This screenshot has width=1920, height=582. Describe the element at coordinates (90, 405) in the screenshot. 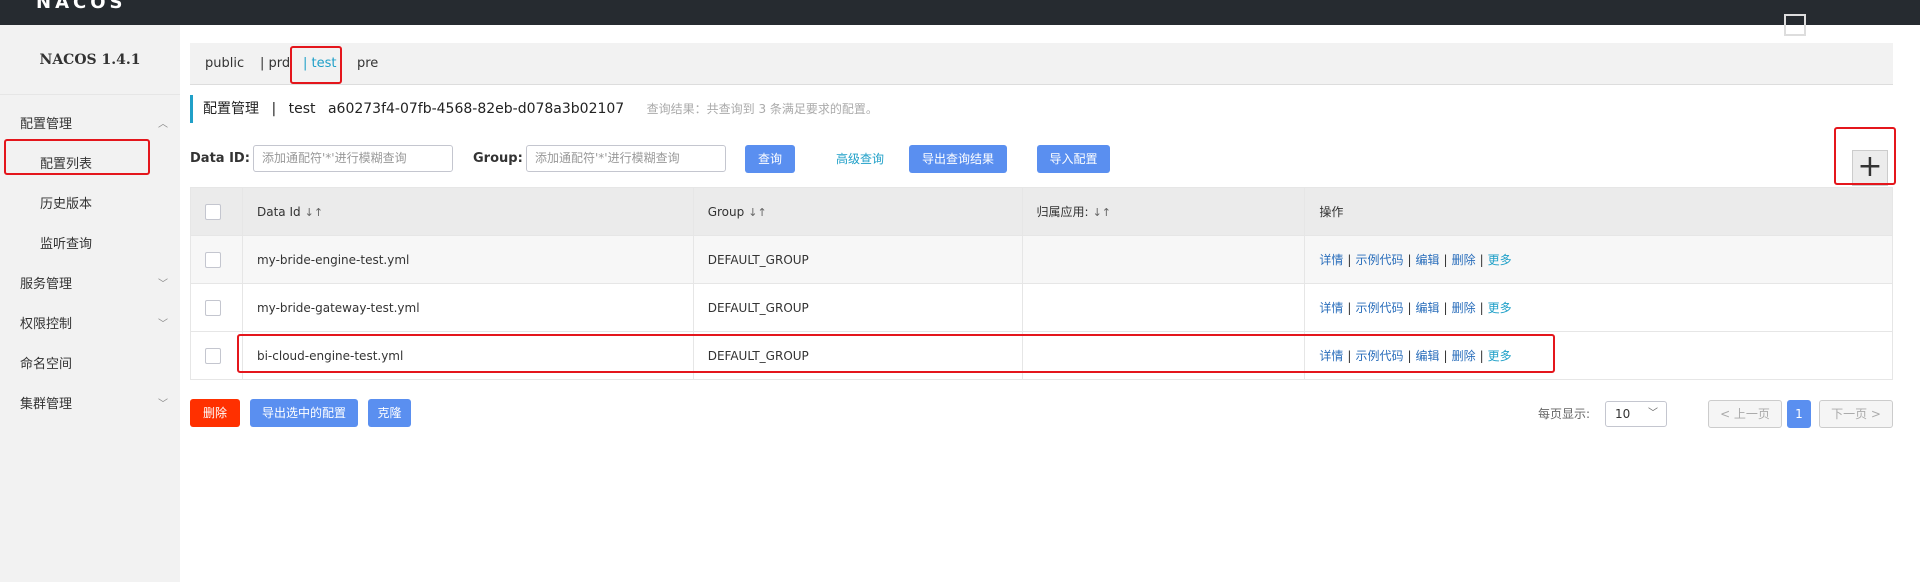

I see `sidebar-group-cluster: 集群管理 ﹀` at that location.